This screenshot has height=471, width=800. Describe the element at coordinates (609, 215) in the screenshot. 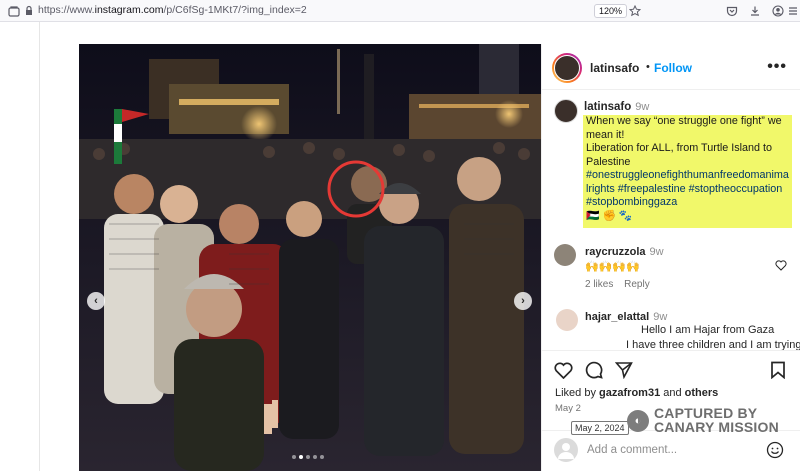

I see `caption-emoji: 🇵🇸 ✊ 🐾` at that location.